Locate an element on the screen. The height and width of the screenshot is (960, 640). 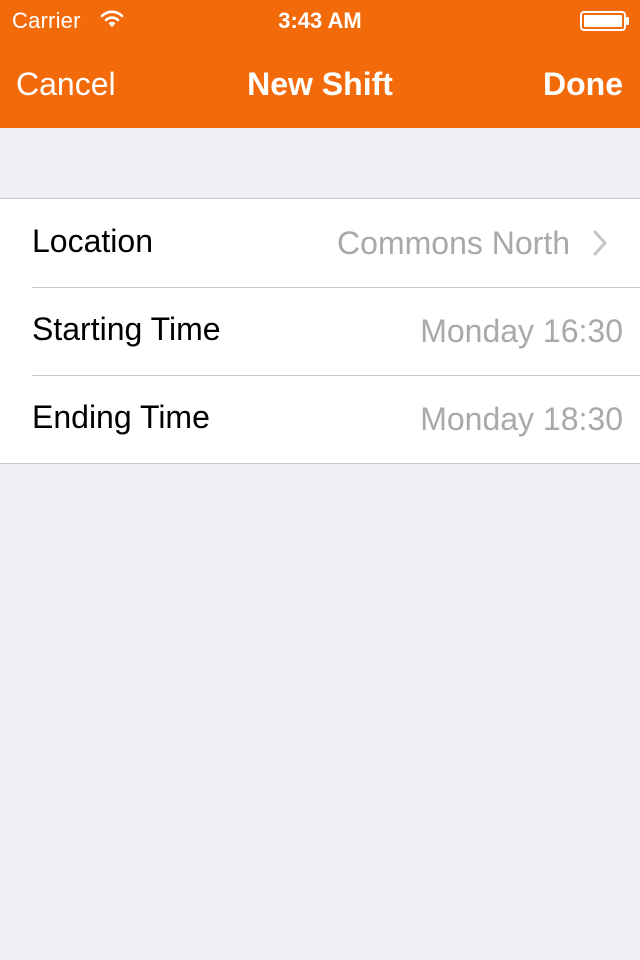
header-bar: Carrier 3:43 AM Cancel New Shift Done is located at coordinates (320, 64).